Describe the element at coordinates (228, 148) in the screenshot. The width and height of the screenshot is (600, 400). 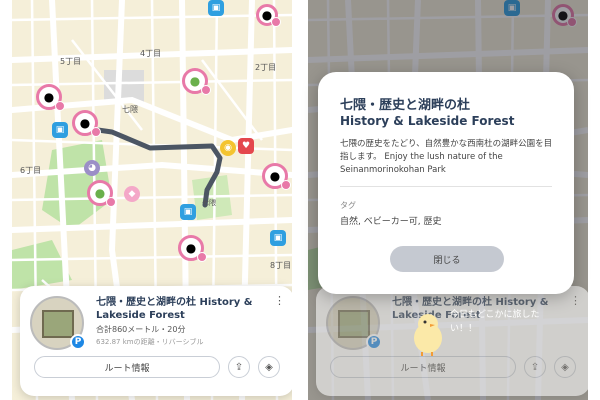
I see `coin-icon: ◉` at that location.